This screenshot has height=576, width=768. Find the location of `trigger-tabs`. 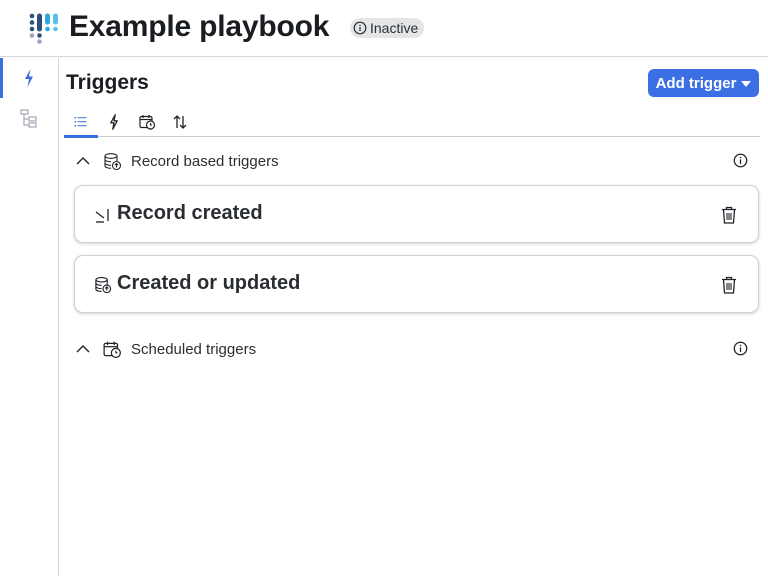

trigger-tabs is located at coordinates (412, 123).